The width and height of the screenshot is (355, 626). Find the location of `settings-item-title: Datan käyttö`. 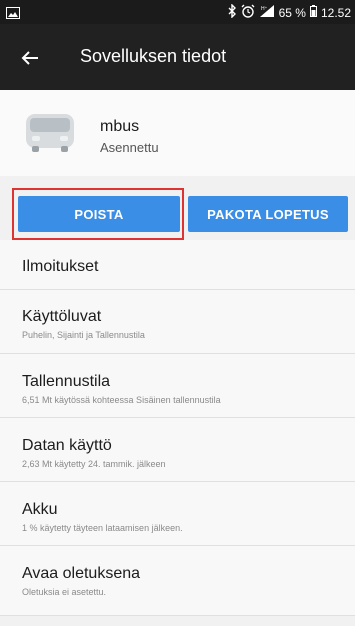

settings-item-title: Datan käyttö is located at coordinates (67, 445).